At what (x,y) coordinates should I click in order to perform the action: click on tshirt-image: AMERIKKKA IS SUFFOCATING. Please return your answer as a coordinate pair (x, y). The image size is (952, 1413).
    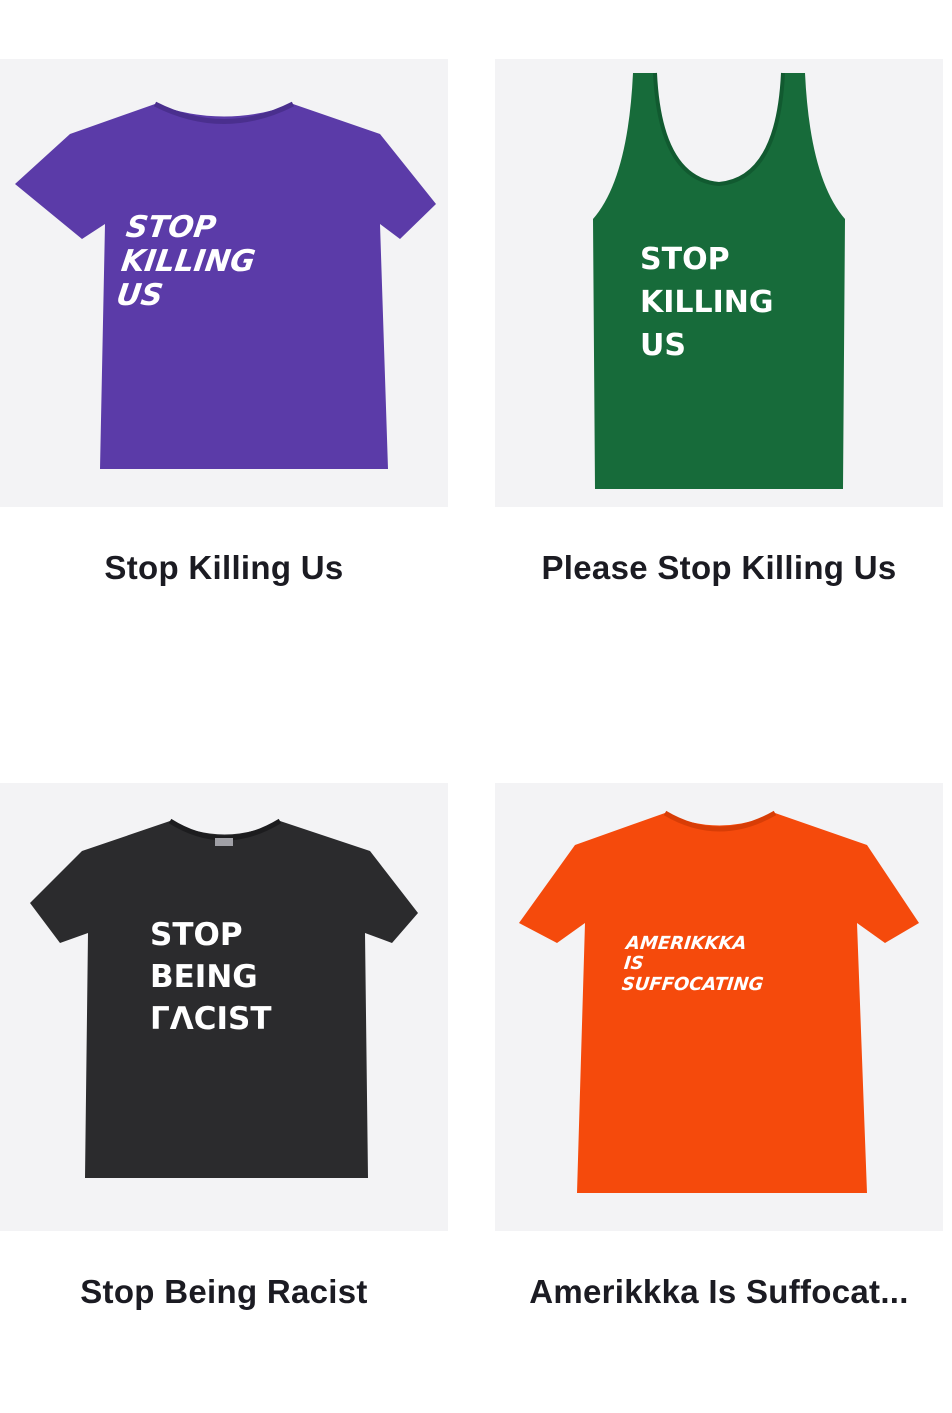
    Looking at the image, I should click on (719, 1001).